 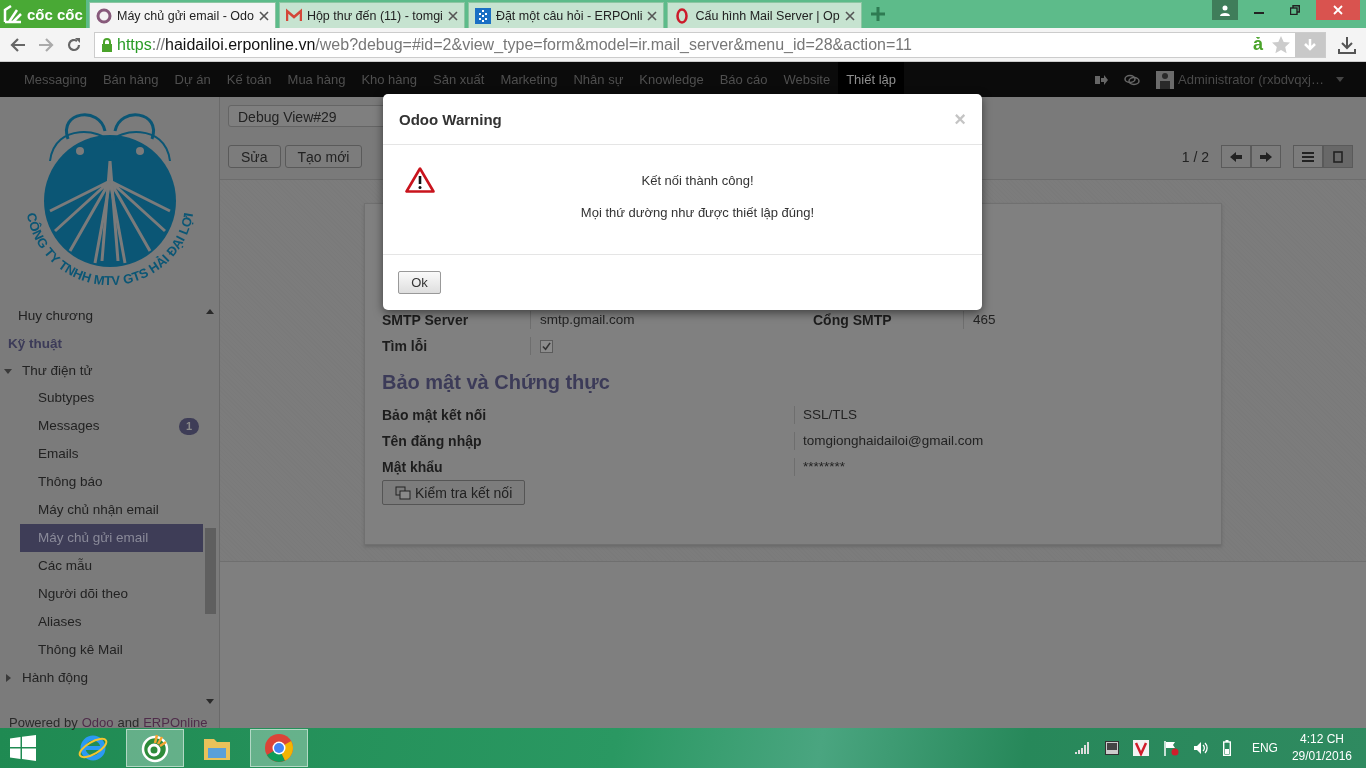 I want to click on field-label: Tên đăng nhập, so click(x=432, y=441).